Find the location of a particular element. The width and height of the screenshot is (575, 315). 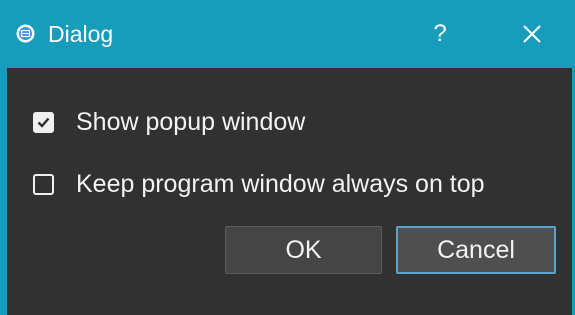

checkmark-icon is located at coordinates (43, 122).